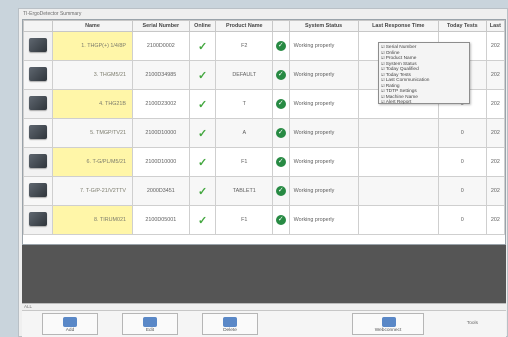 Image resolution: width=508 pixels, height=337 pixels. I want to click on menu-item: Alert Report, so click(424, 102).